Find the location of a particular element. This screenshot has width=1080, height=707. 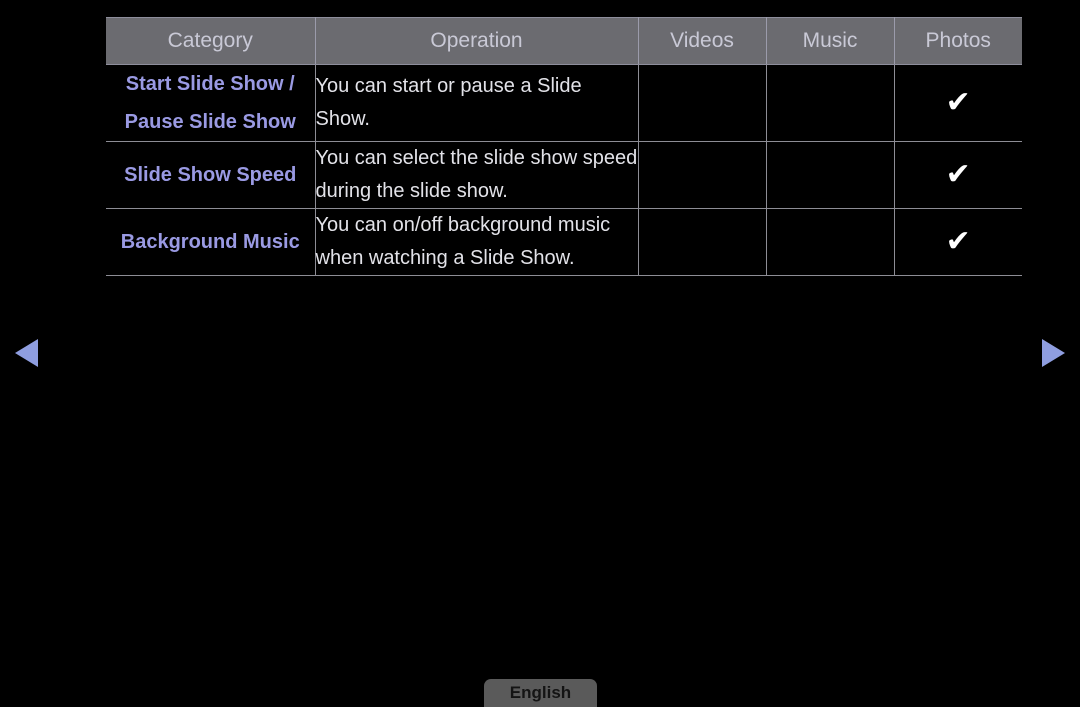

column-header-photos: Photos is located at coordinates (958, 41).